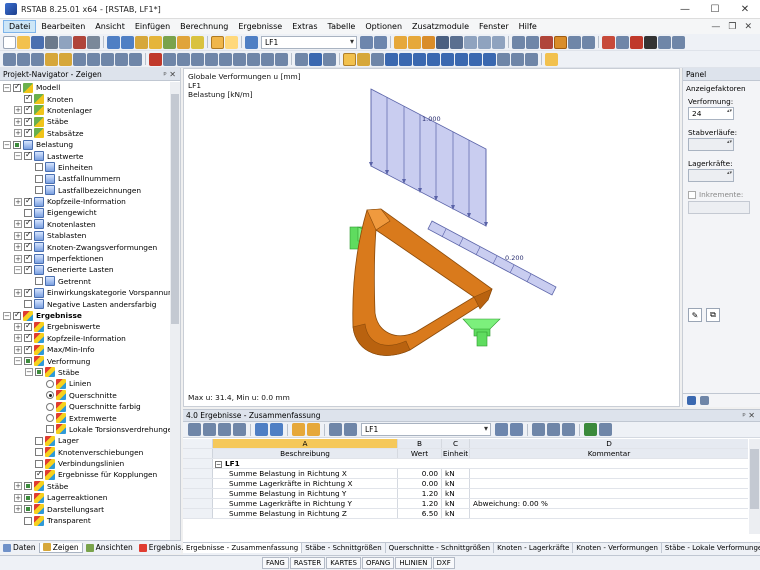 The image size is (760, 570). Describe the element at coordinates (465, 474) in the screenshot. I see `table-row: Summe Belastung in Richtung X 0.00 kN` at that location.